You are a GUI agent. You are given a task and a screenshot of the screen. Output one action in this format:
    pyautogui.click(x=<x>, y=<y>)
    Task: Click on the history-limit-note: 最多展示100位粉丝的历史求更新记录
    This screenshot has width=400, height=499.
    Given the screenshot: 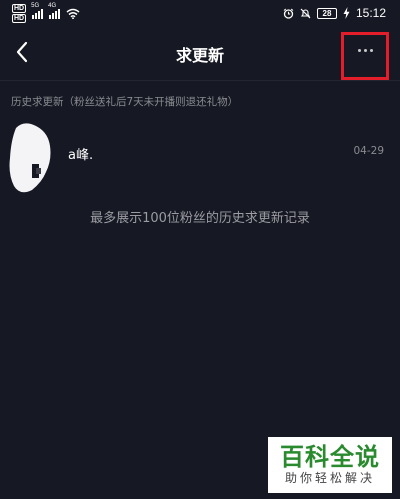 What is the action you would take?
    pyautogui.click(x=200, y=218)
    